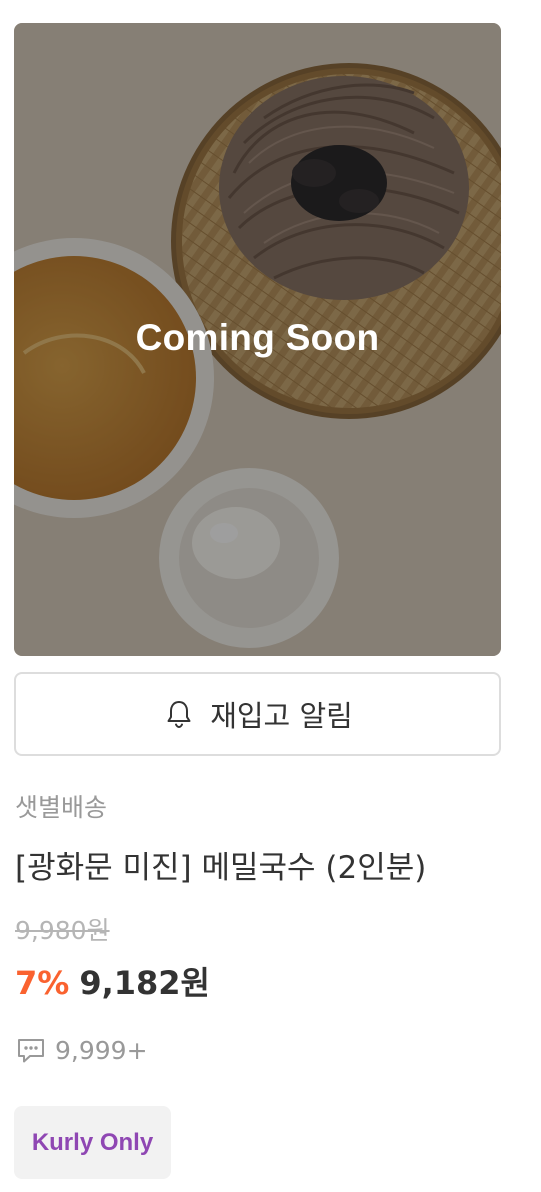 This screenshot has height=1192, width=541. Describe the element at coordinates (62, 930) in the screenshot. I see `original-price: 9,980원` at that location.